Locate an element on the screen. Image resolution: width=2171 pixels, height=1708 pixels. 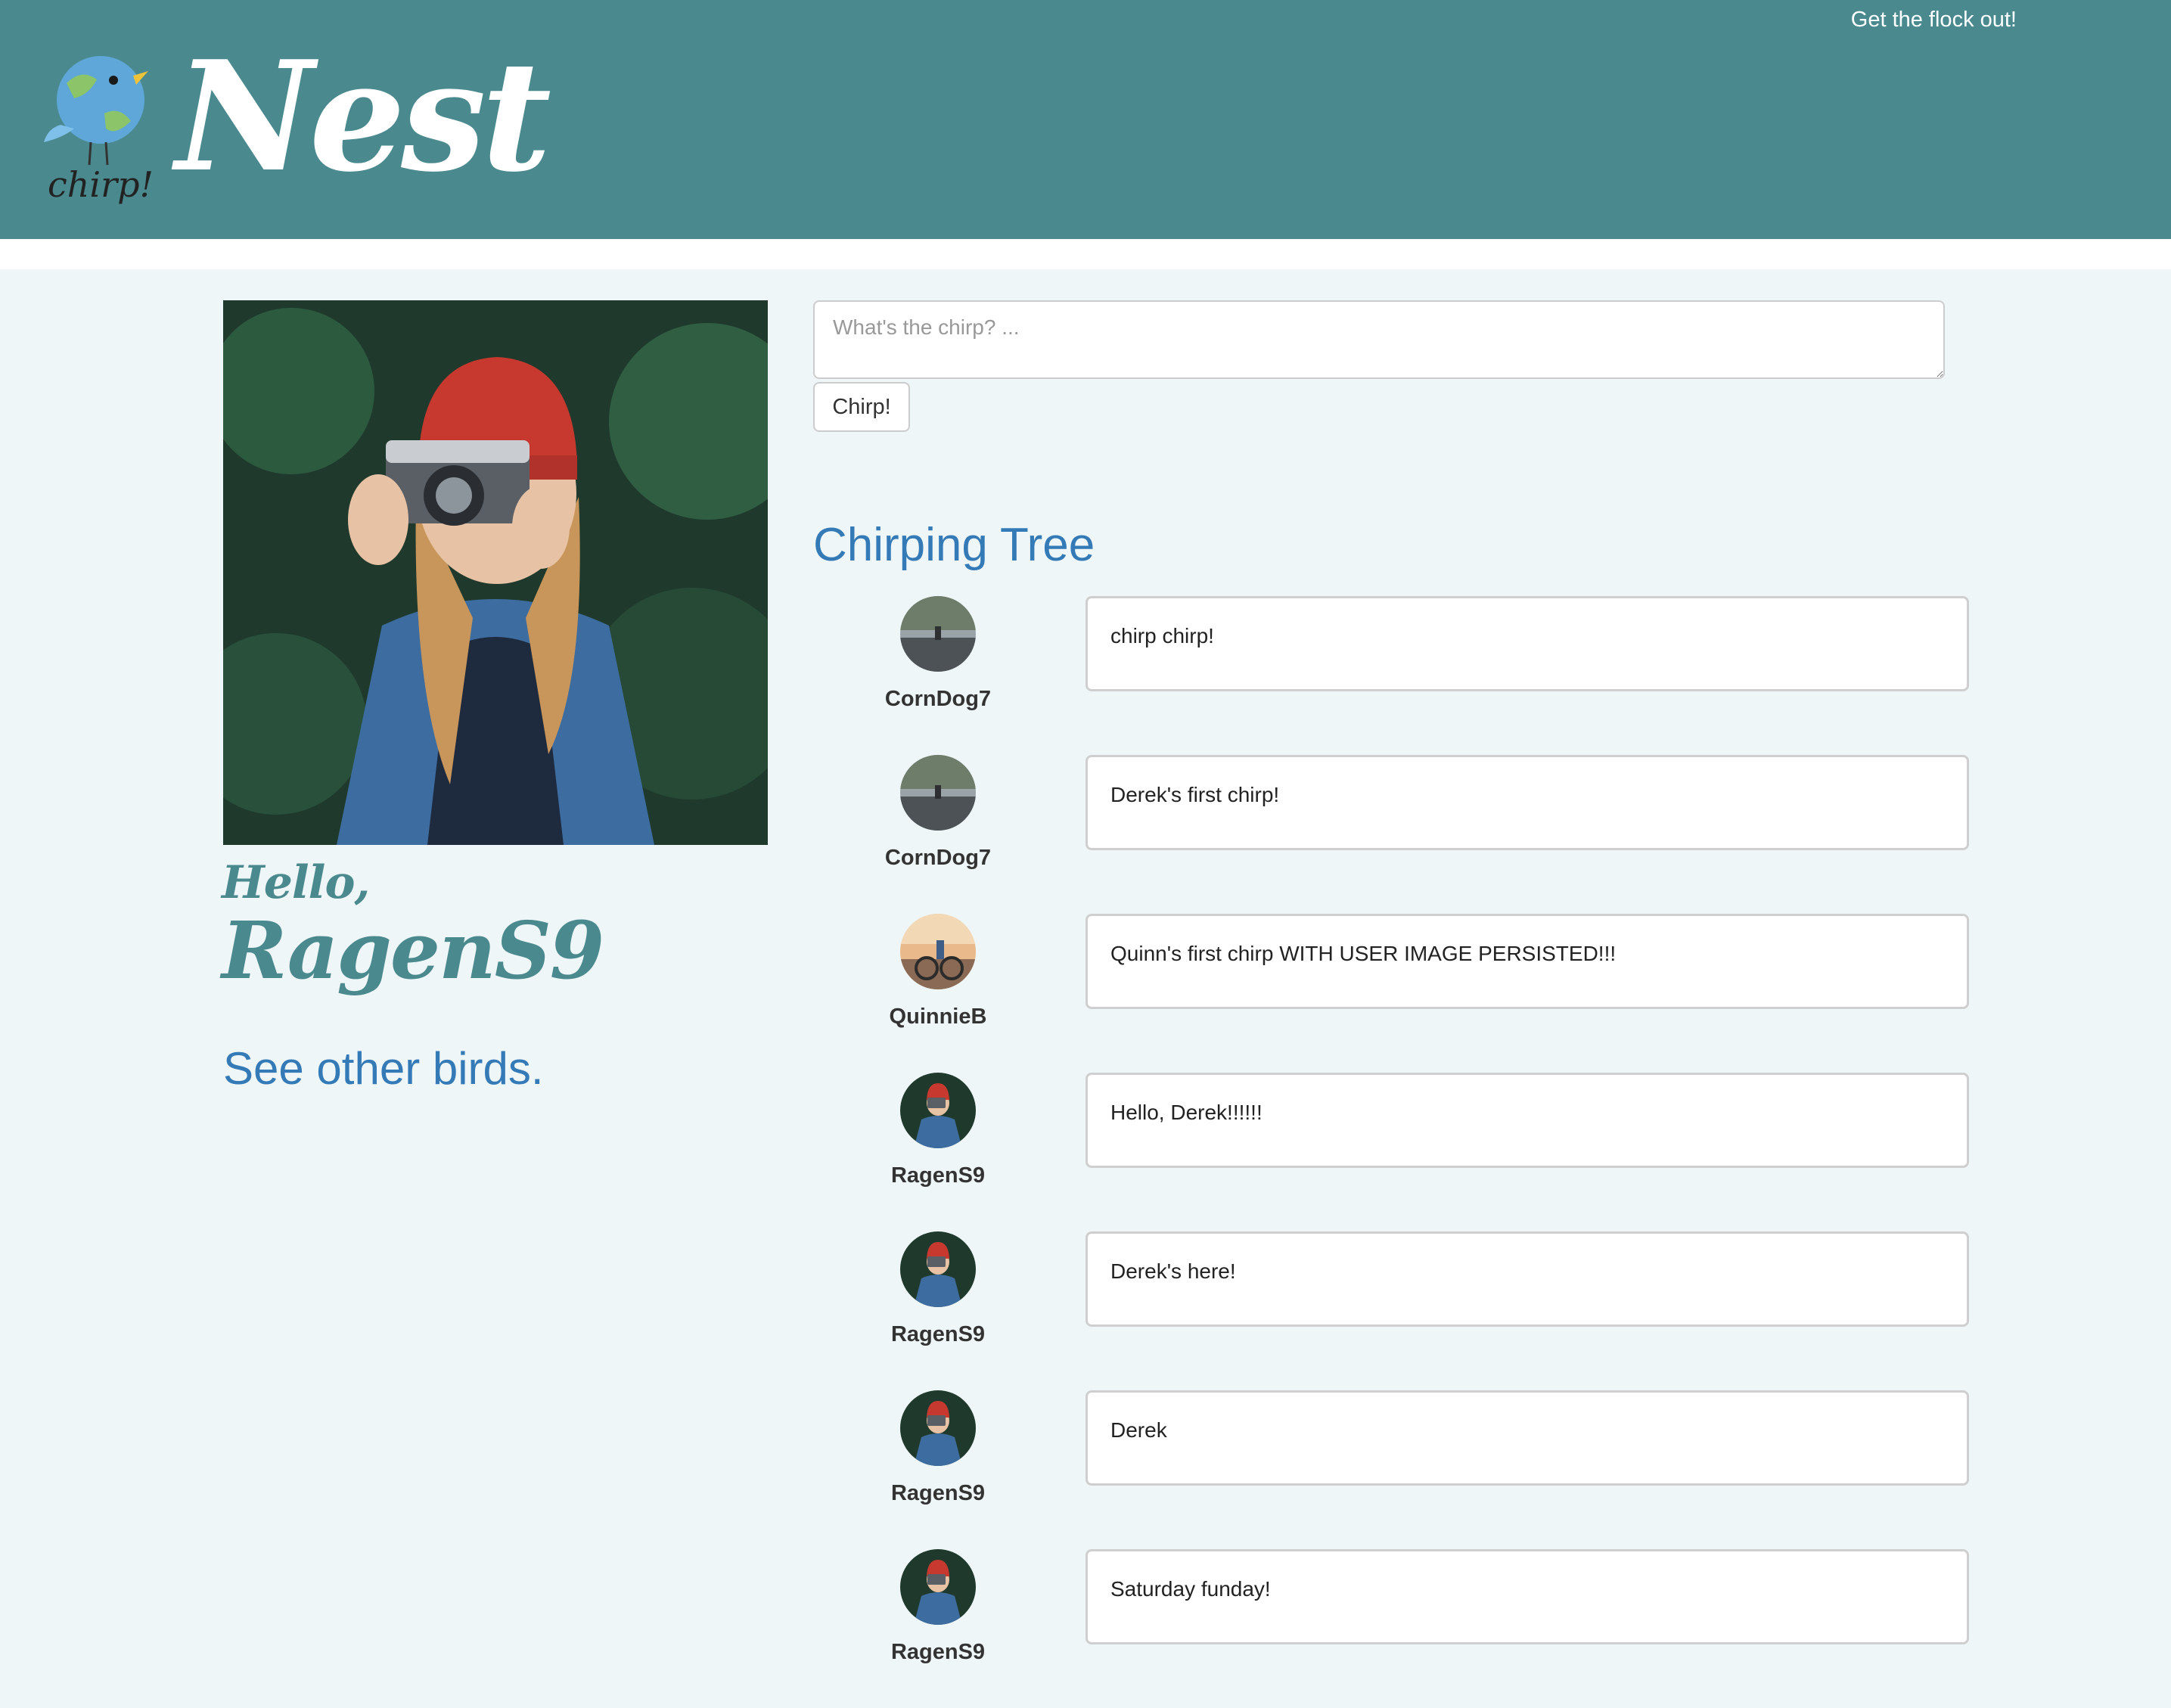
chirp-message: Derek's first chirp! is located at coordinates (1527, 803).